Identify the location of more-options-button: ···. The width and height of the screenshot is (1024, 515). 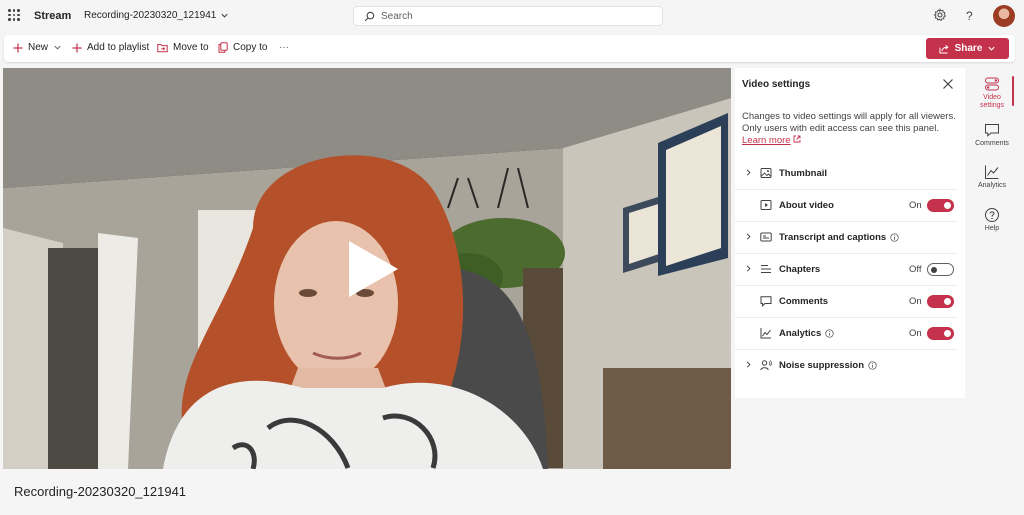
(284, 47).